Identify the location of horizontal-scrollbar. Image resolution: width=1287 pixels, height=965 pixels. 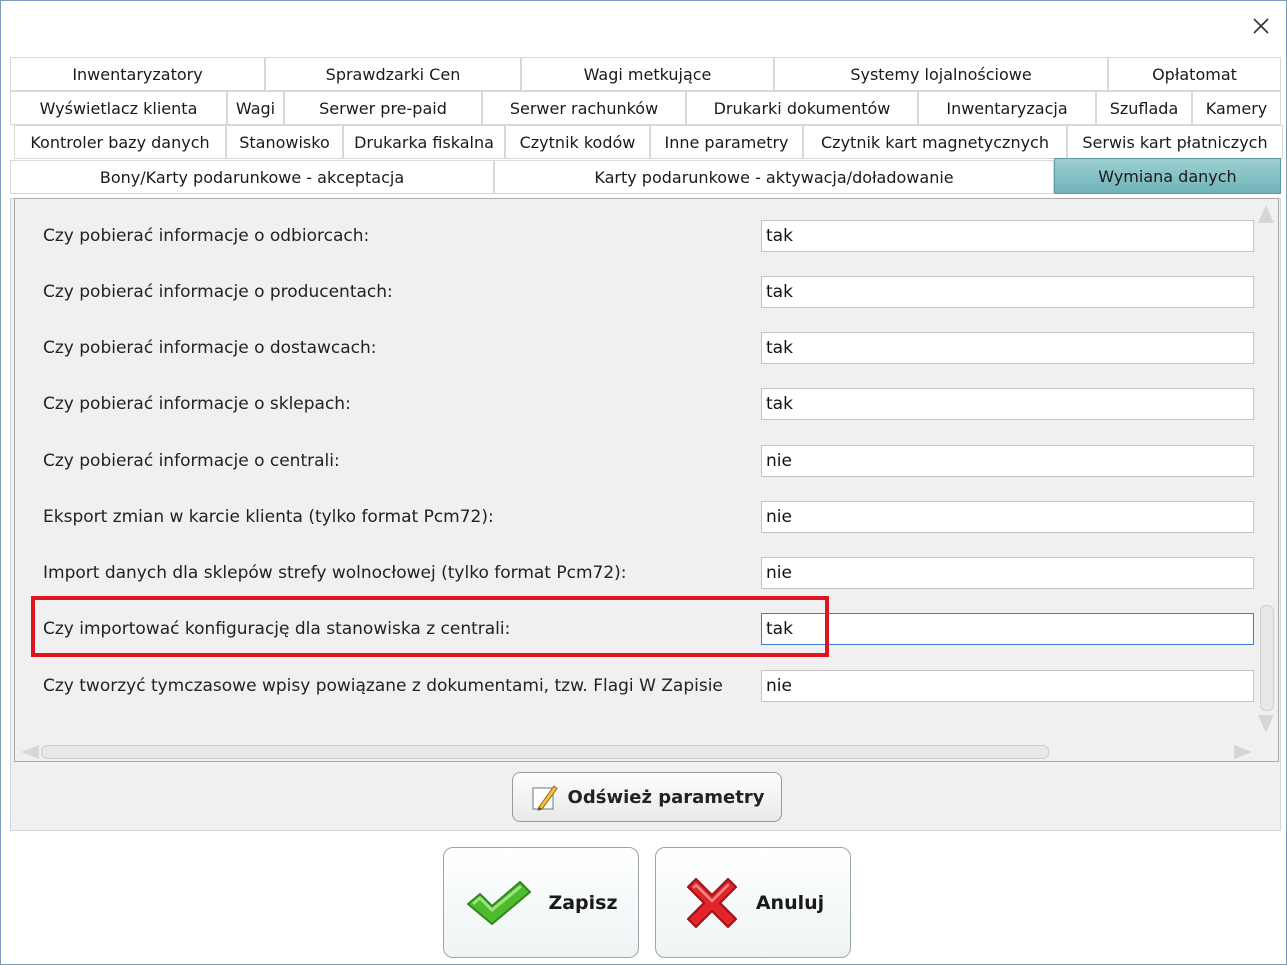
(646, 751).